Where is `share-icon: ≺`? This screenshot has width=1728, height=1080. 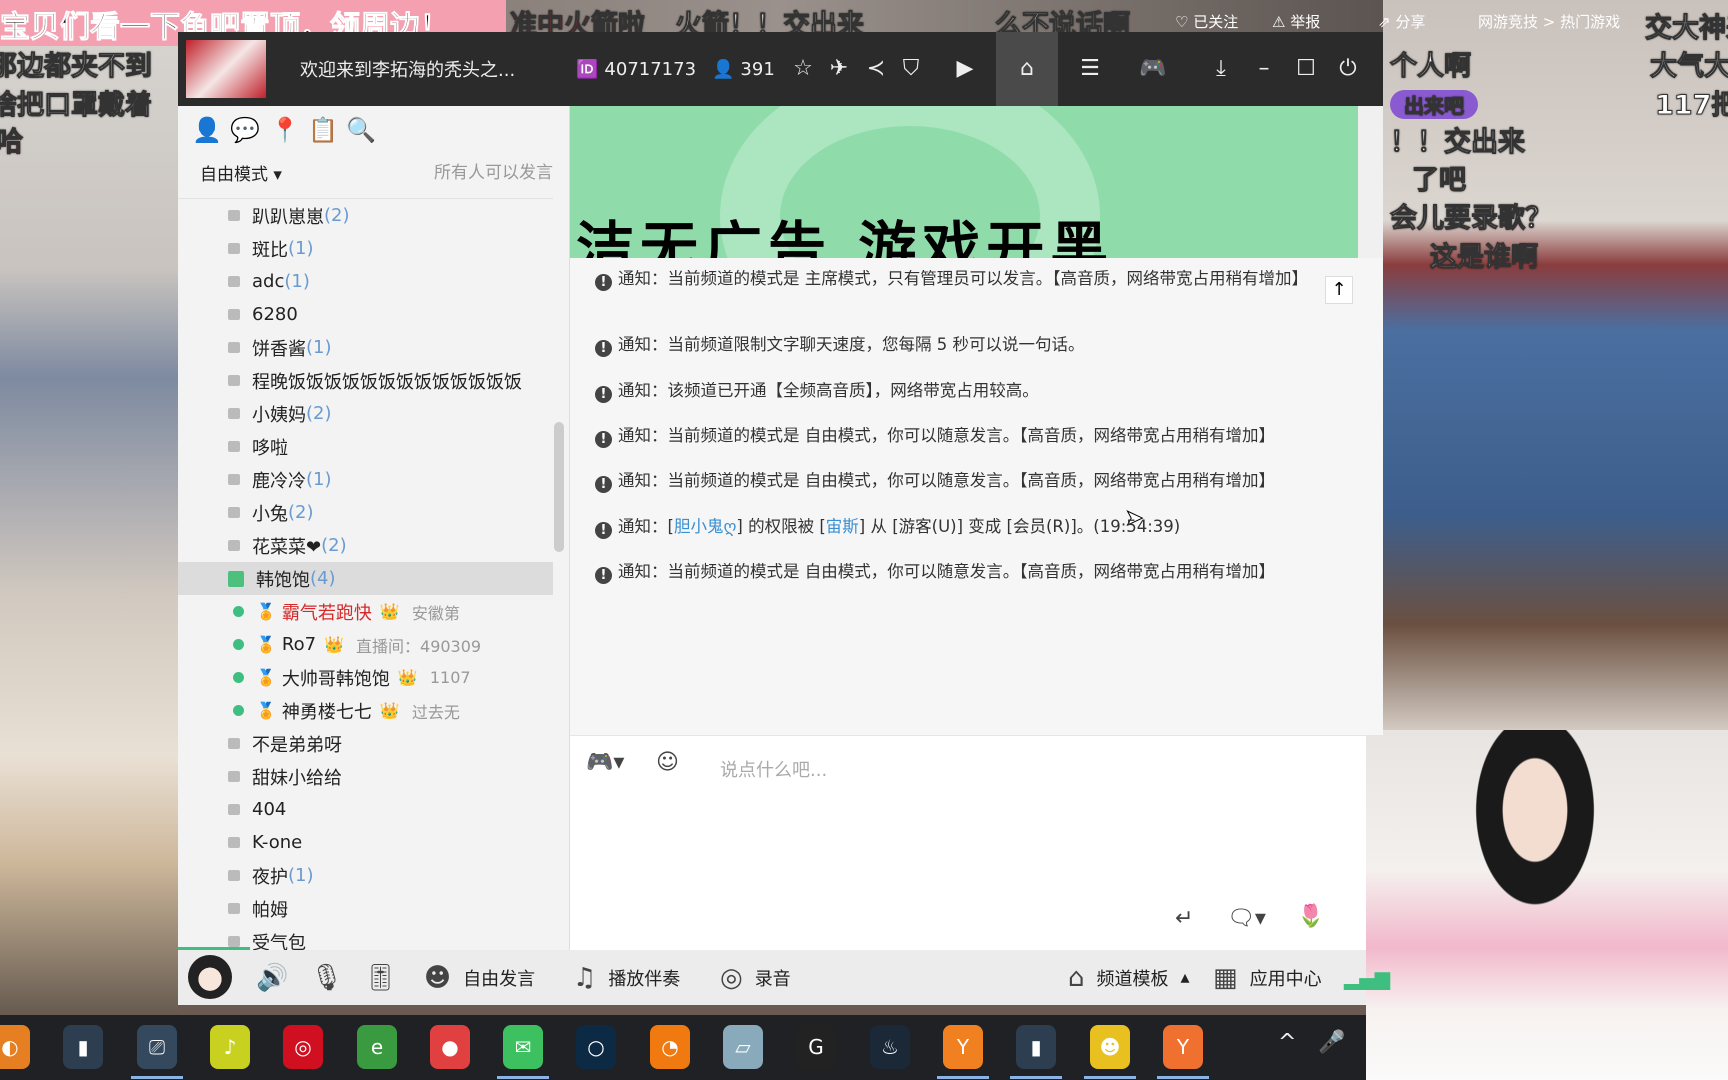 share-icon: ≺ is located at coordinates (876, 69).